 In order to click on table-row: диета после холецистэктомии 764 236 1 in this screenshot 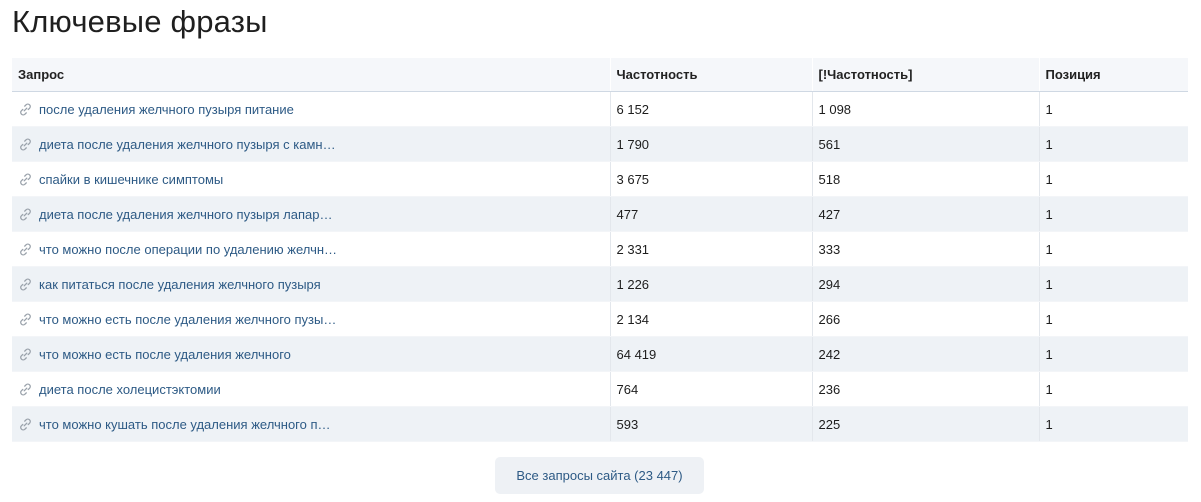, I will do `click(600, 389)`.